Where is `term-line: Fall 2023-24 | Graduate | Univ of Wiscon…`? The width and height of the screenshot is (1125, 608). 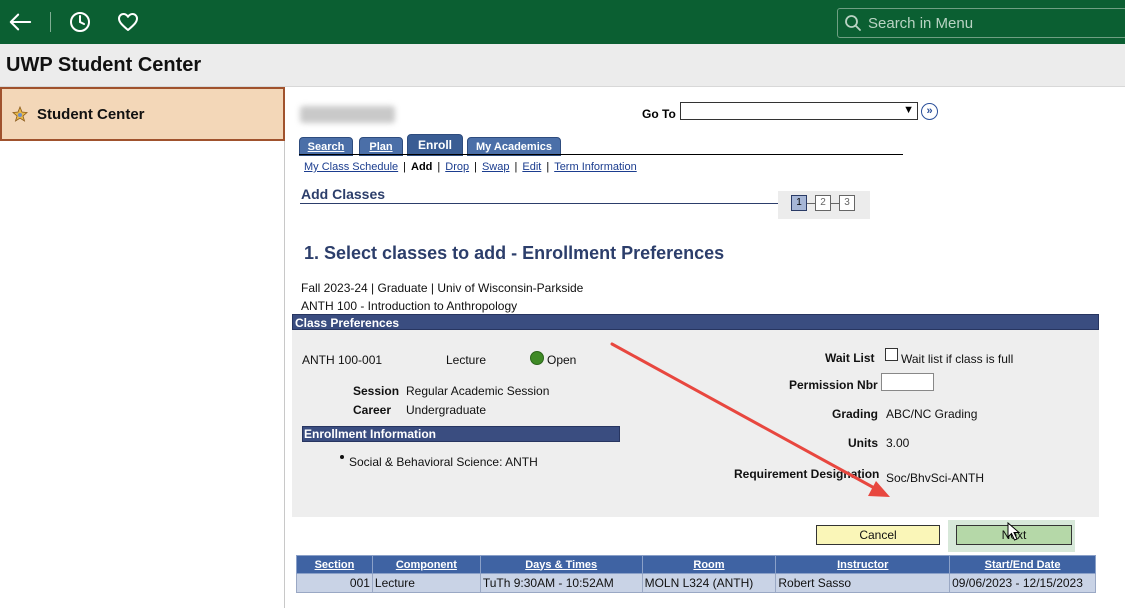 term-line: Fall 2023-24 | Graduate | Univ of Wiscon… is located at coordinates (442, 288).